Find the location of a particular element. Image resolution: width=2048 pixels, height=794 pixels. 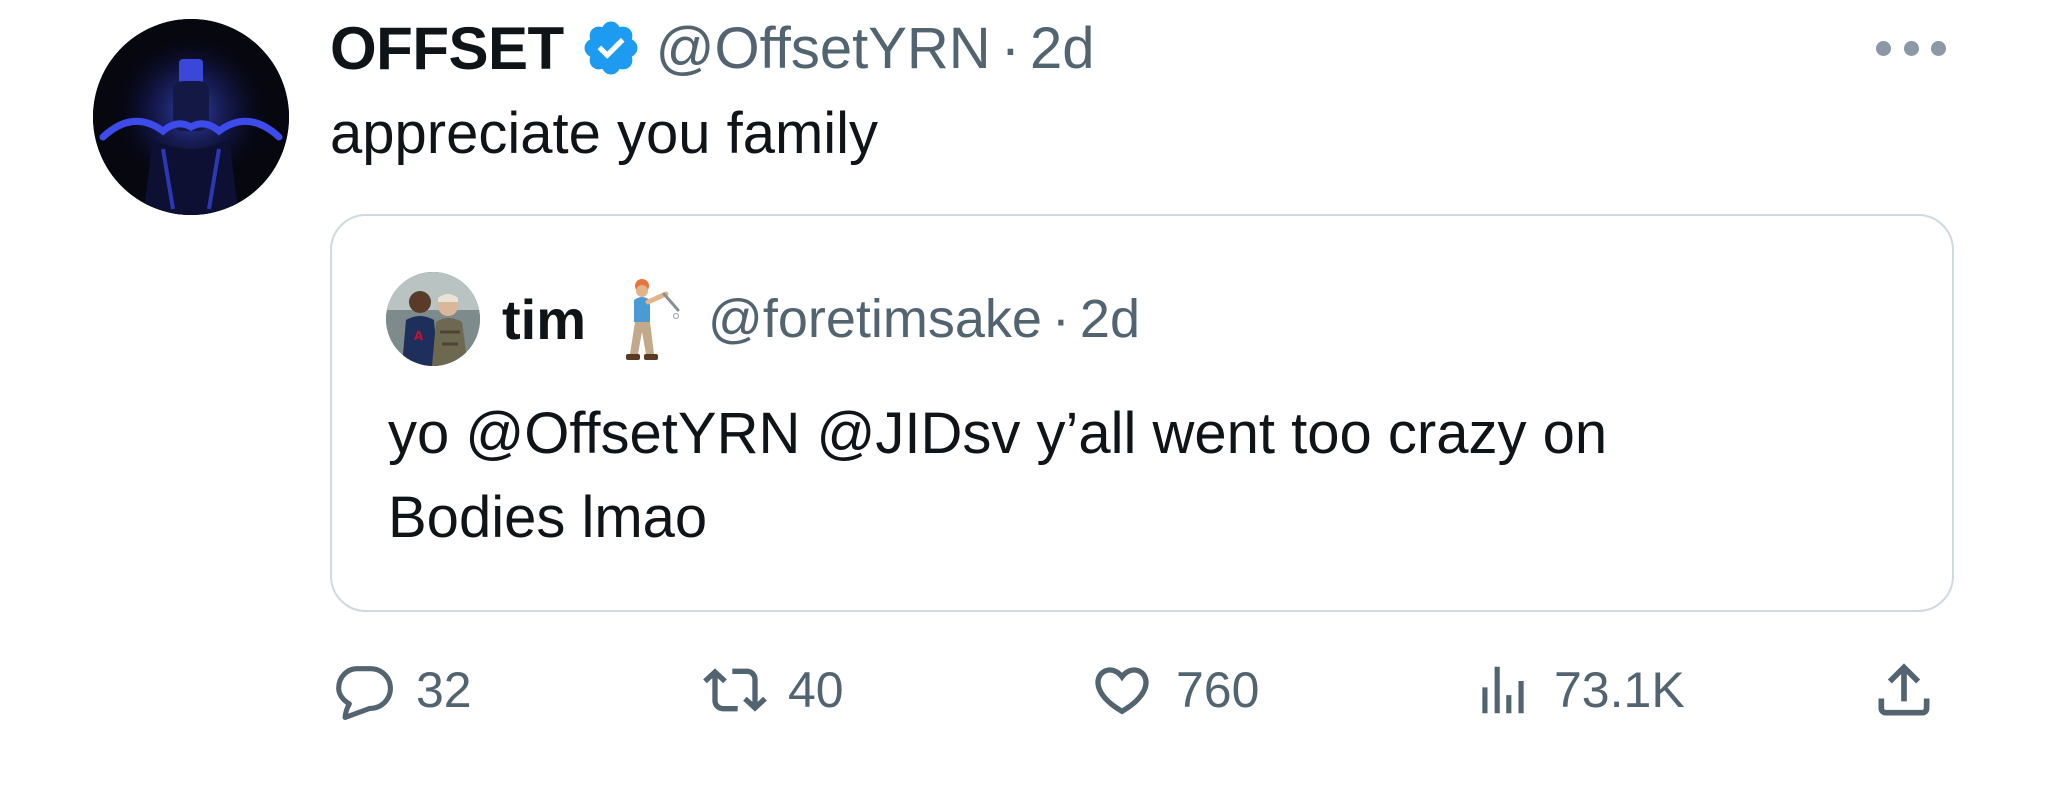

author-display-name: OFFSET is located at coordinates (447, 48).